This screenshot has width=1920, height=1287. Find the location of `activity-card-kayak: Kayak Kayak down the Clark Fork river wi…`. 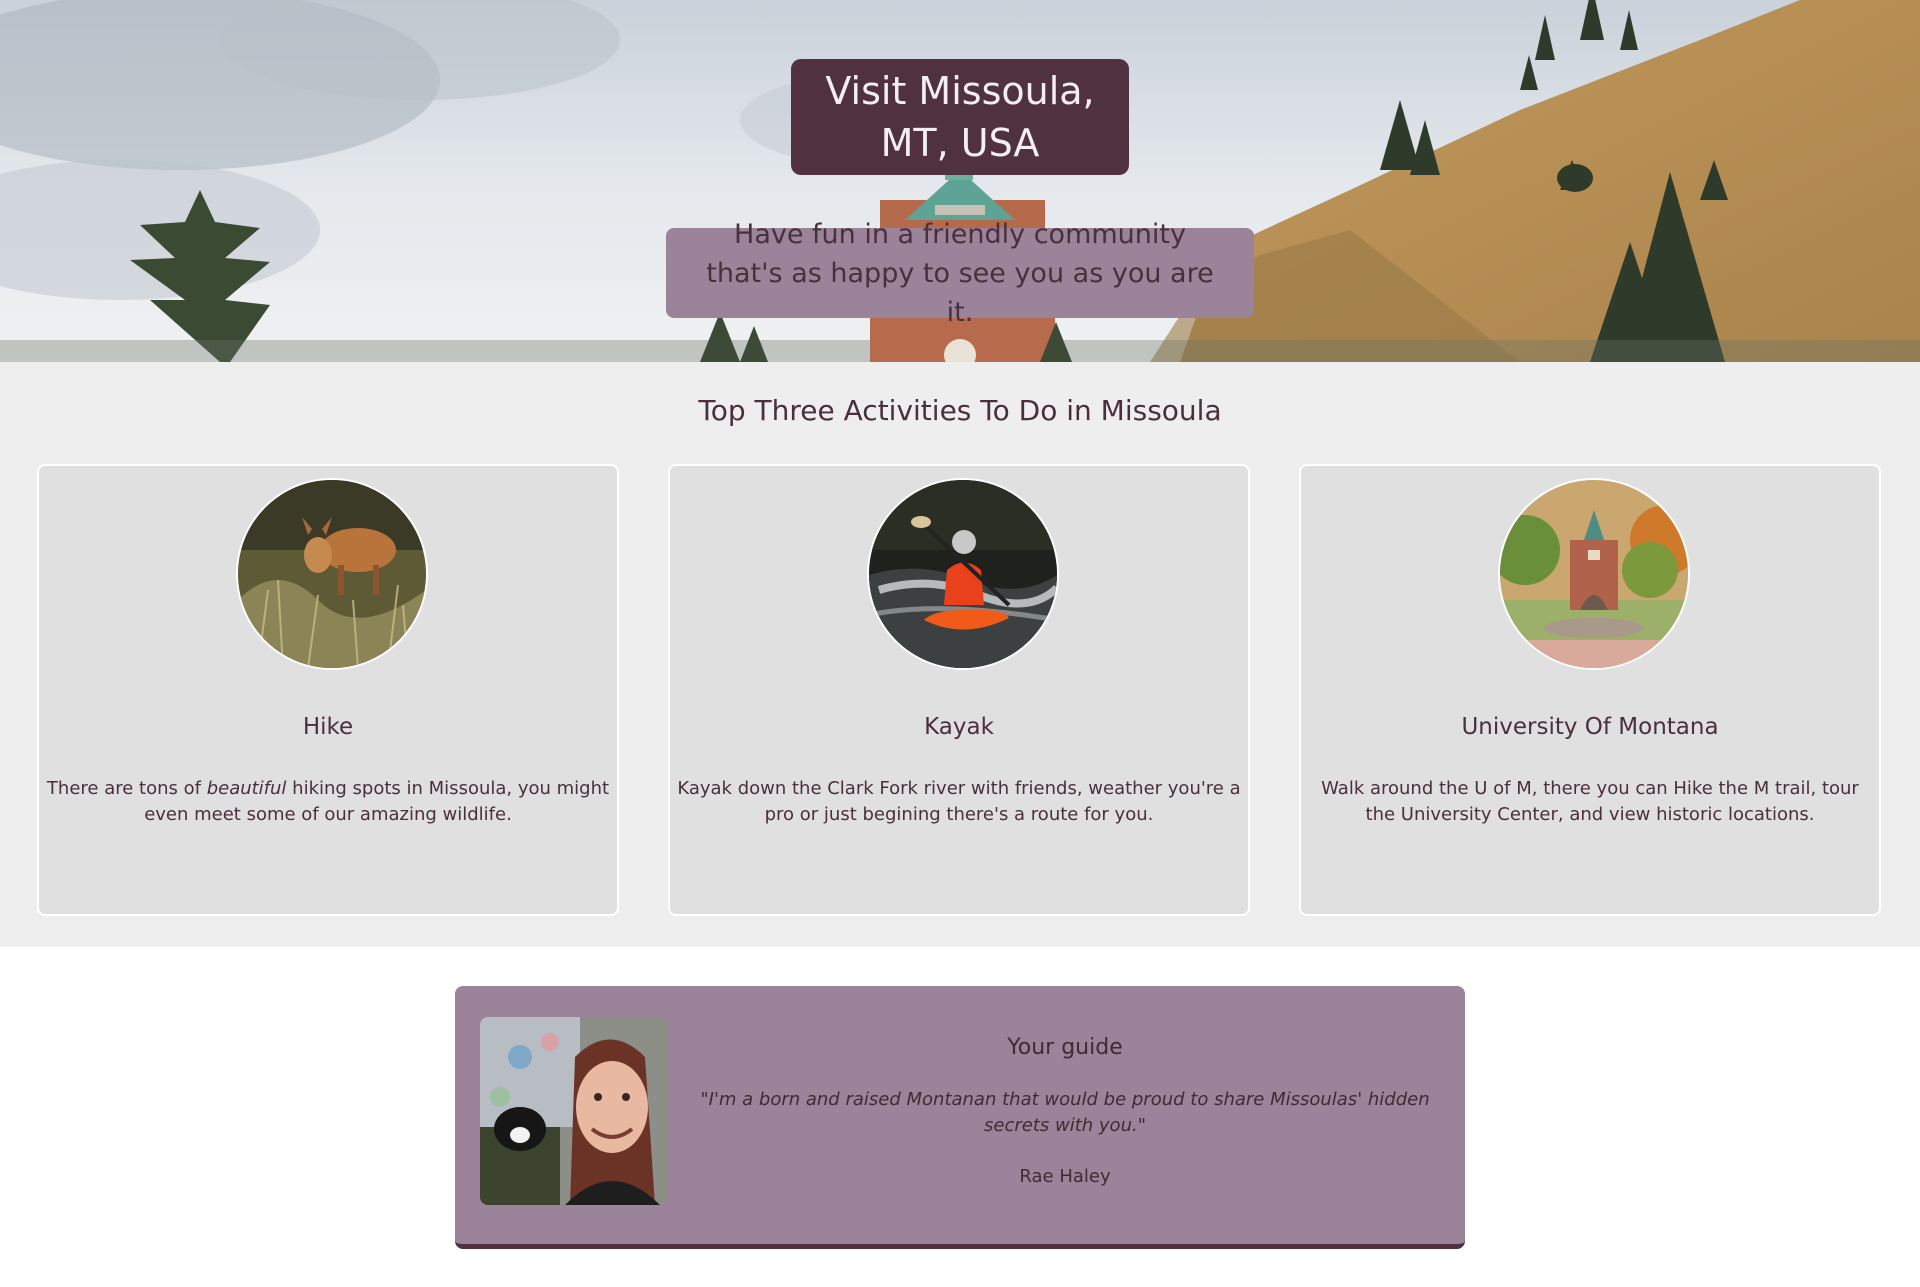

activity-card-kayak: Kayak Kayak down the Clark Fork river wi… is located at coordinates (959, 690).